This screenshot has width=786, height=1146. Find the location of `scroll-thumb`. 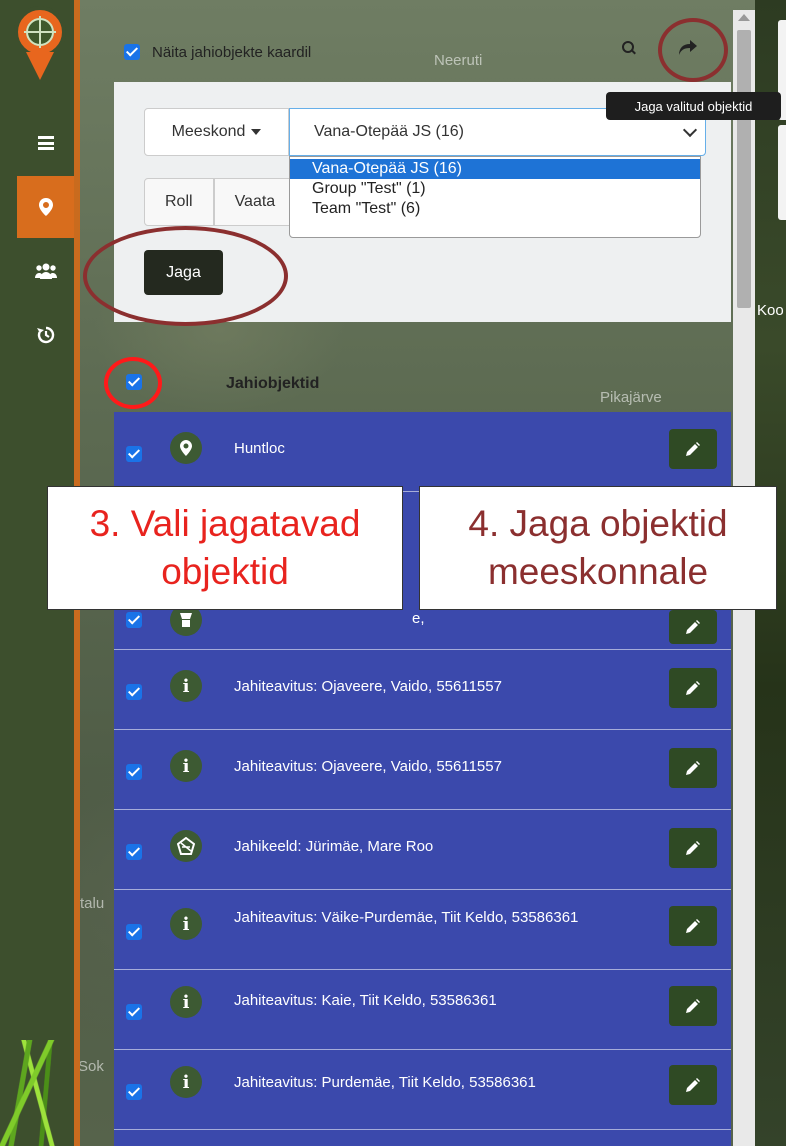

scroll-thumb is located at coordinates (744, 169).